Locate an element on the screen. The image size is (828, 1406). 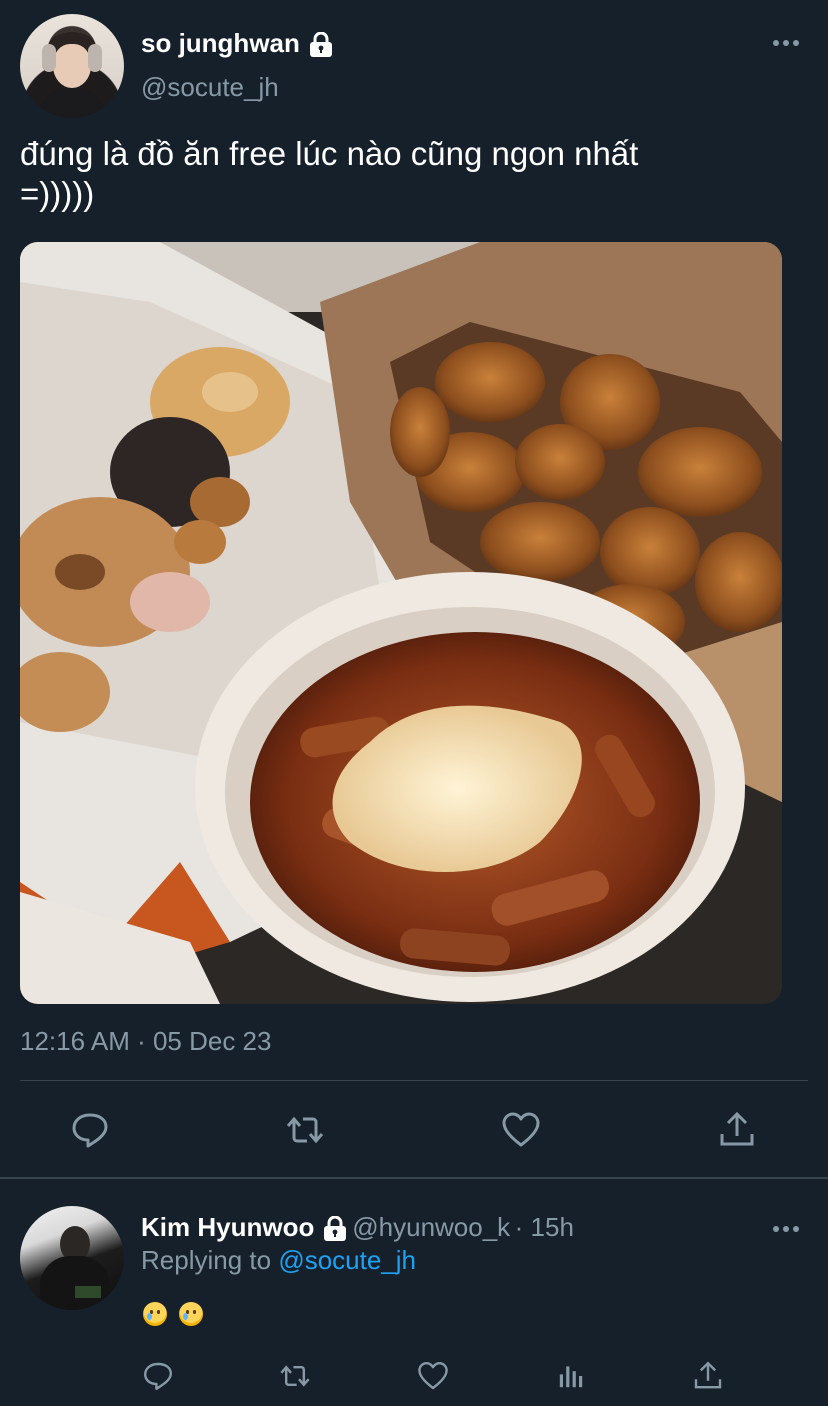
reply-reply-button is located at coordinates (158, 1376).